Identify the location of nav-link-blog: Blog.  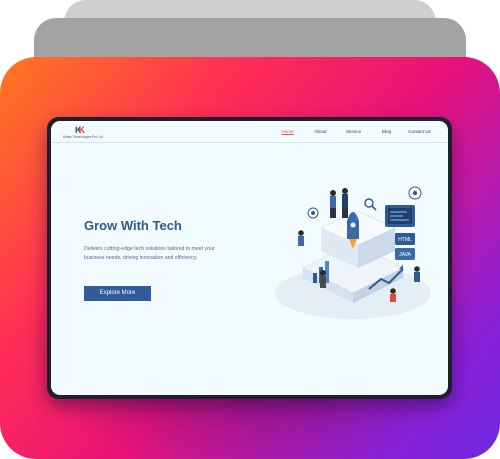
(386, 131).